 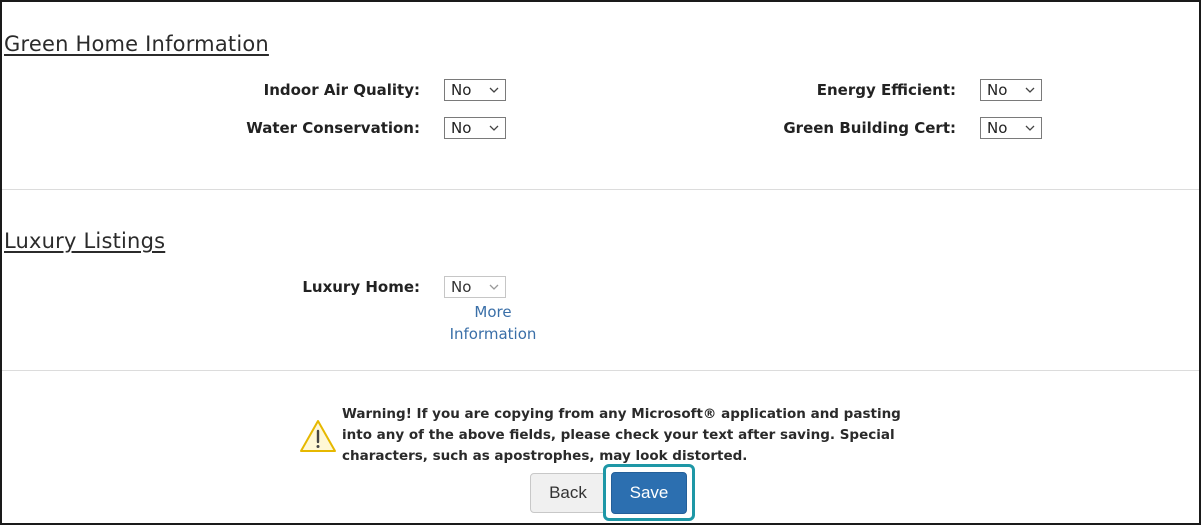 I want to click on save-button: Save, so click(x=649, y=493).